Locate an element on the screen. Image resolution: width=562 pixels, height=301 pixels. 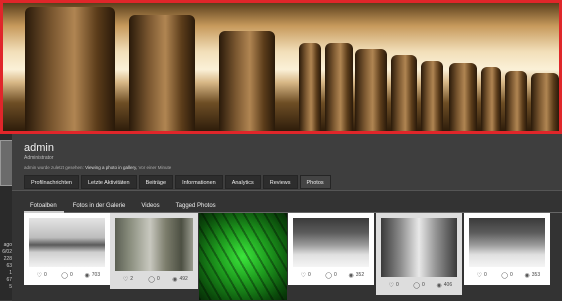
photo-stats: ♡ 0 ◯ 0 ◉ 703 is located at coordinates (67, 275).